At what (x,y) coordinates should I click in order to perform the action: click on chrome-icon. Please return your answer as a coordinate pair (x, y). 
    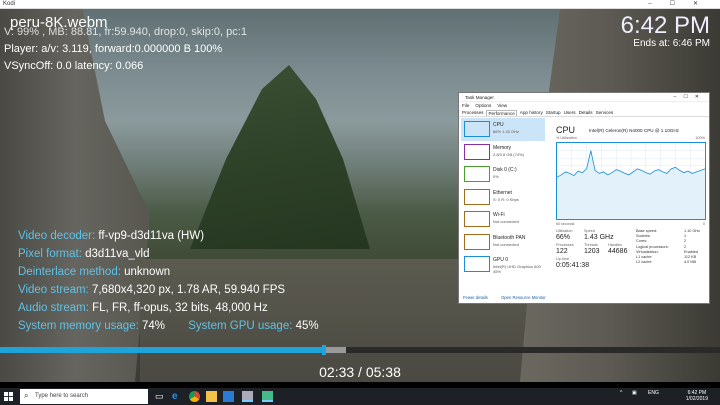
    Looking at the image, I should click on (194, 396).